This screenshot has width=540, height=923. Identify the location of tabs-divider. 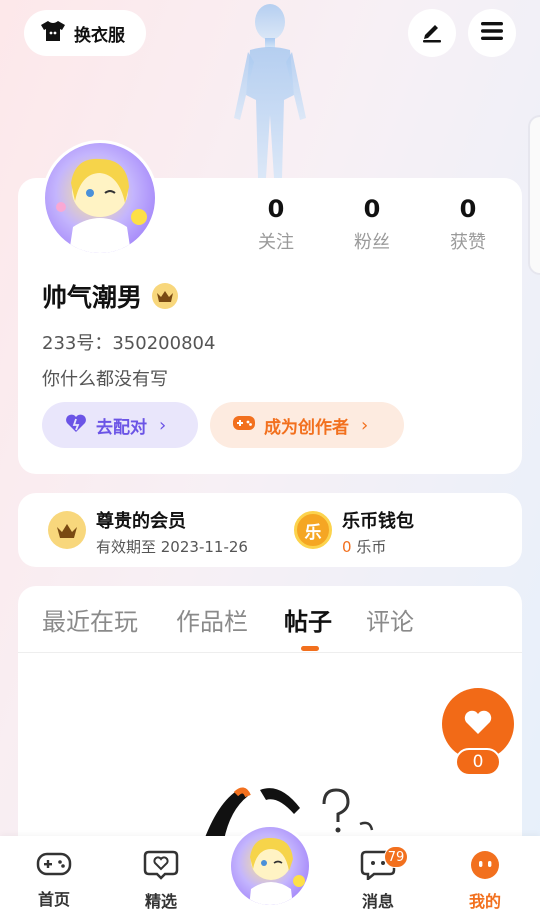
(270, 652).